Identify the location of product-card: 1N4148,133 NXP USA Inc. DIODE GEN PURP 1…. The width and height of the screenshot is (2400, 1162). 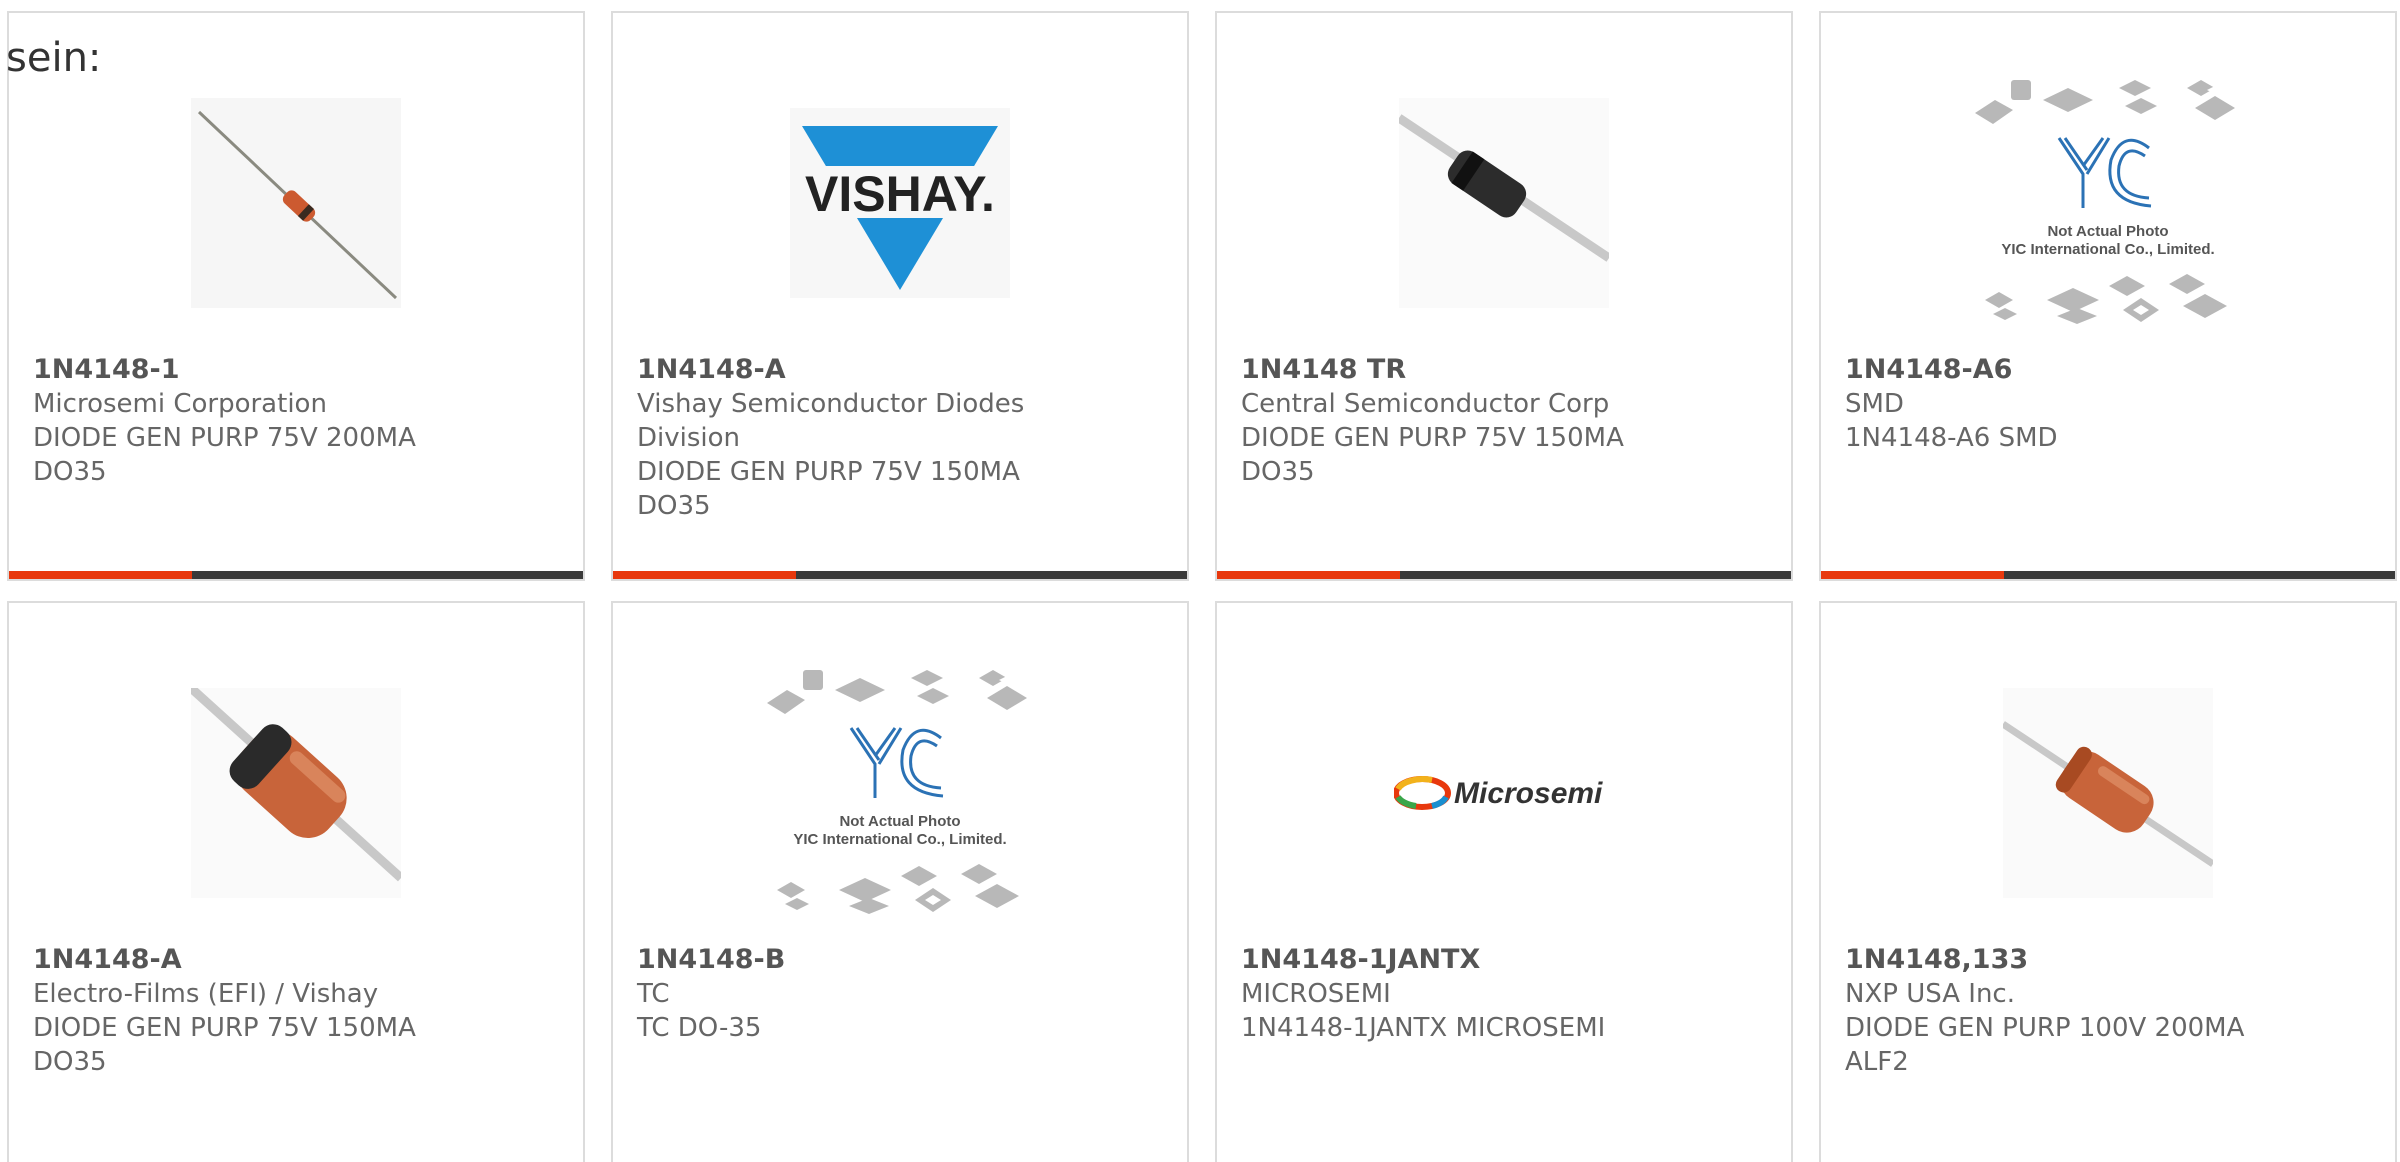
(2108, 881).